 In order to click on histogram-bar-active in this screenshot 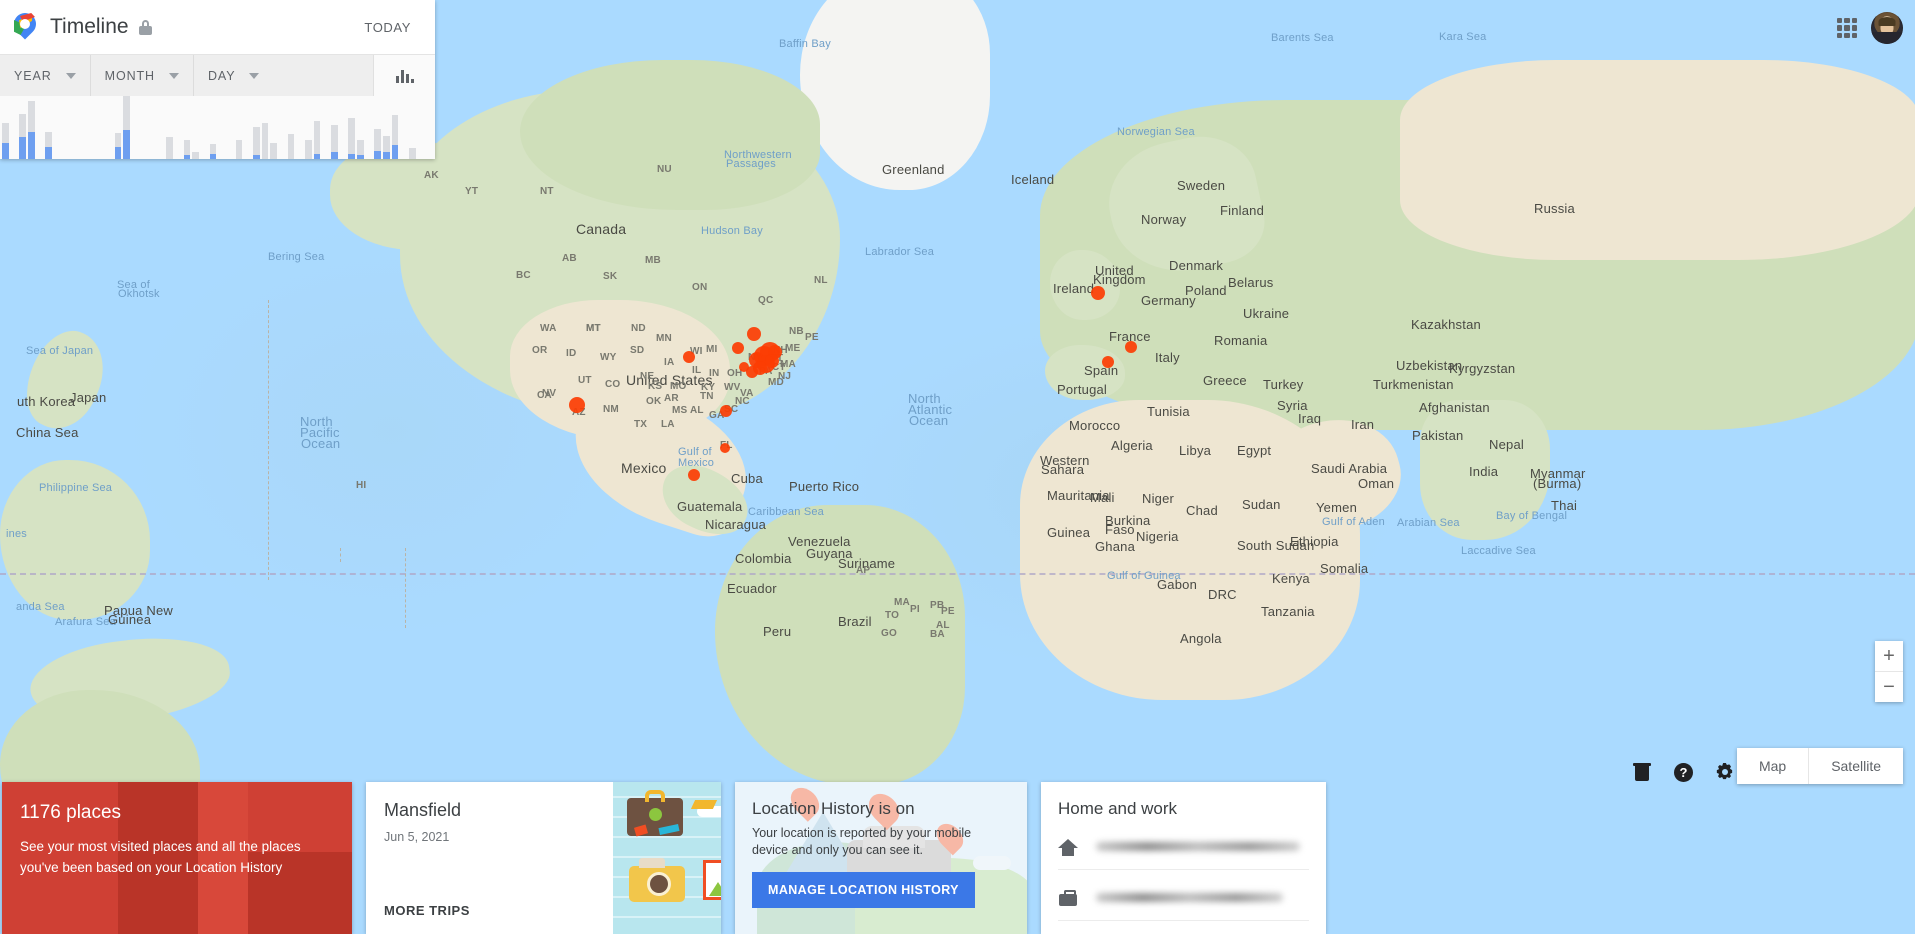, I will do `click(118, 152)`.